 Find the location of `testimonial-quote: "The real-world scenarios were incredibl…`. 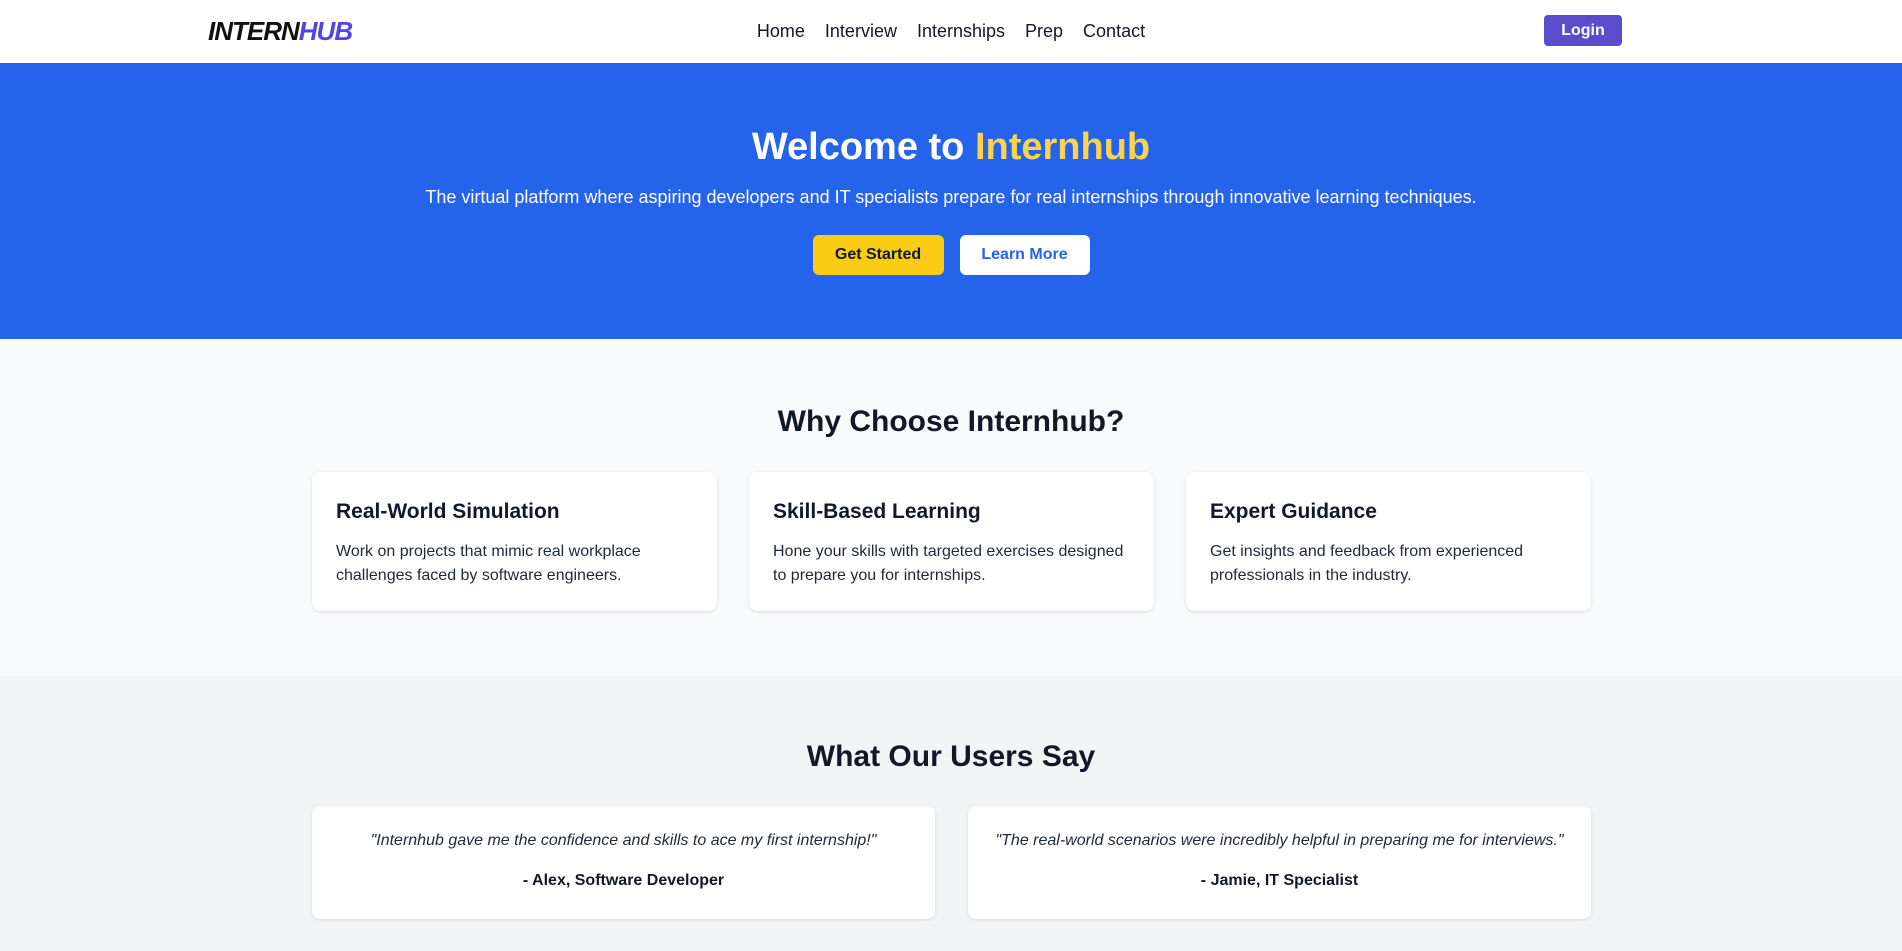

testimonial-quote: "The real-world scenarios were incredibl… is located at coordinates (1279, 840).